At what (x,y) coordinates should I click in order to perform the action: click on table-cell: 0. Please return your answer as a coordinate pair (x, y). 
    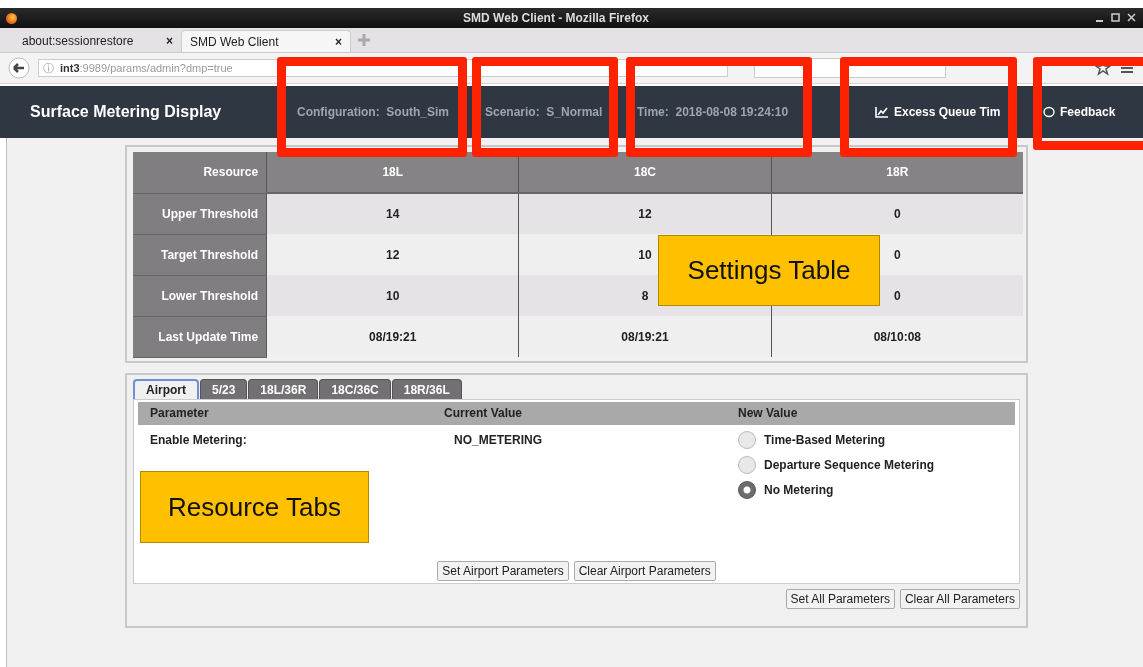
    Looking at the image, I should click on (897, 213).